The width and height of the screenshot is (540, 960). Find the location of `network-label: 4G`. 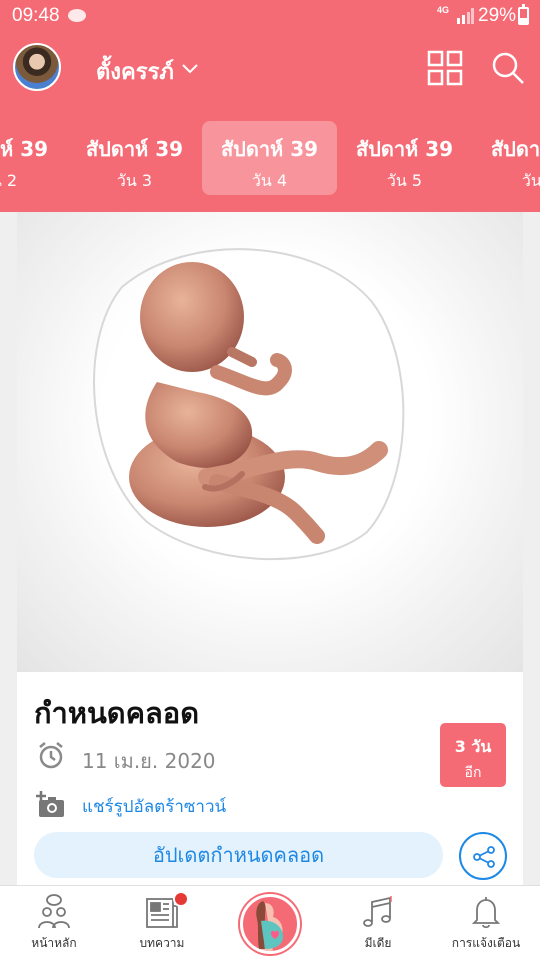

network-label: 4G is located at coordinates (443, 10).